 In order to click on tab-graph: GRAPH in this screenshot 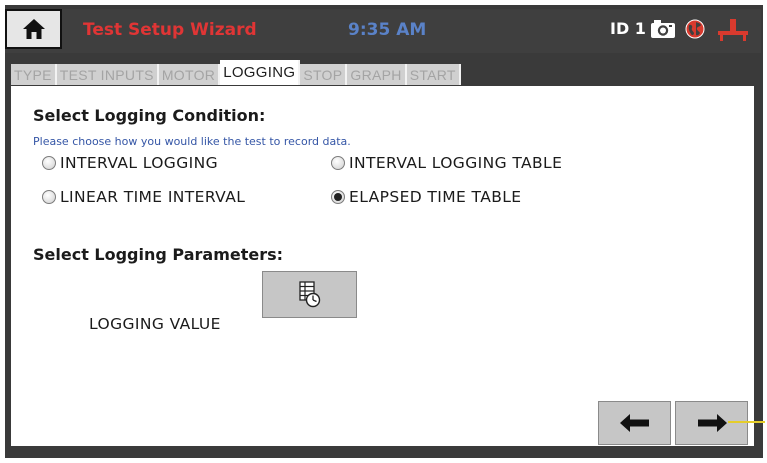, I will do `click(377, 74)`.